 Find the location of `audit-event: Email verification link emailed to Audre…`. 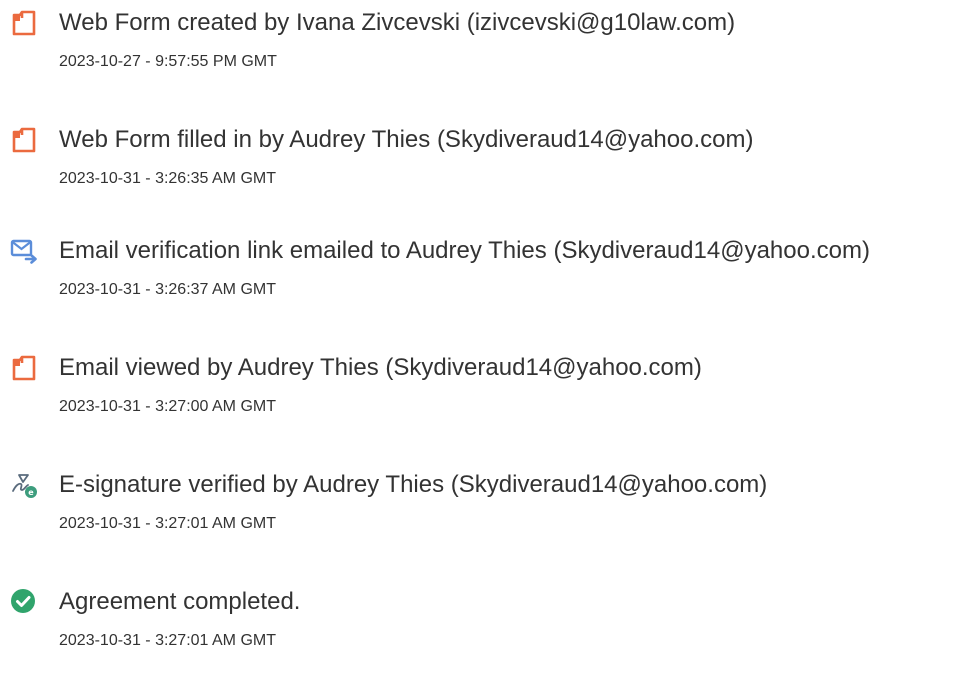

audit-event: Email verification link emailed to Audre… is located at coordinates (481, 282).